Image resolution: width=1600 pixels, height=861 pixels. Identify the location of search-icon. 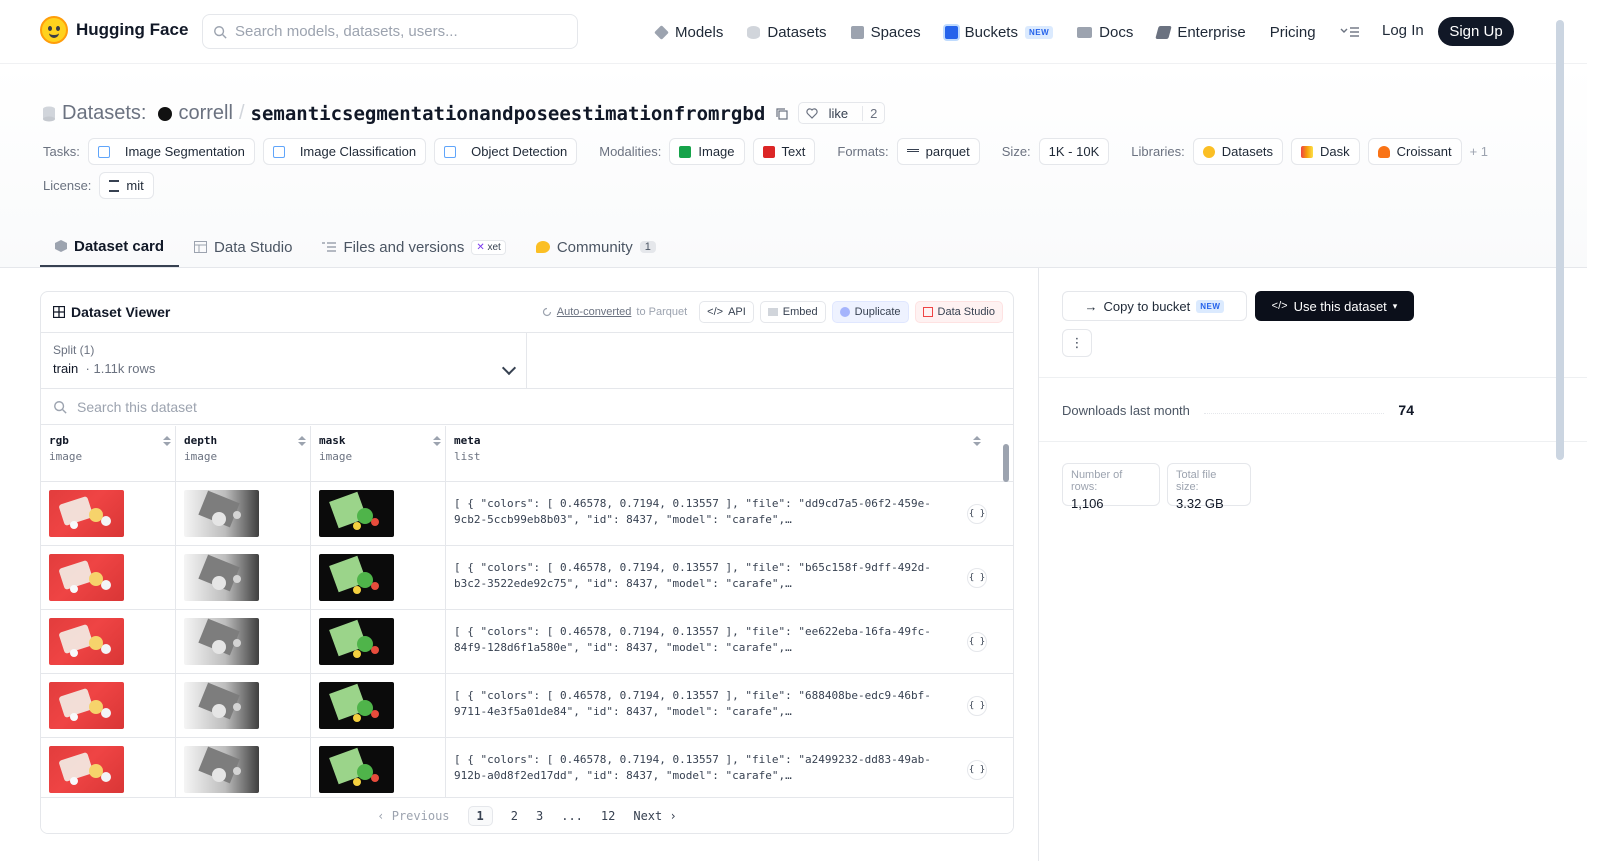
(220, 32).